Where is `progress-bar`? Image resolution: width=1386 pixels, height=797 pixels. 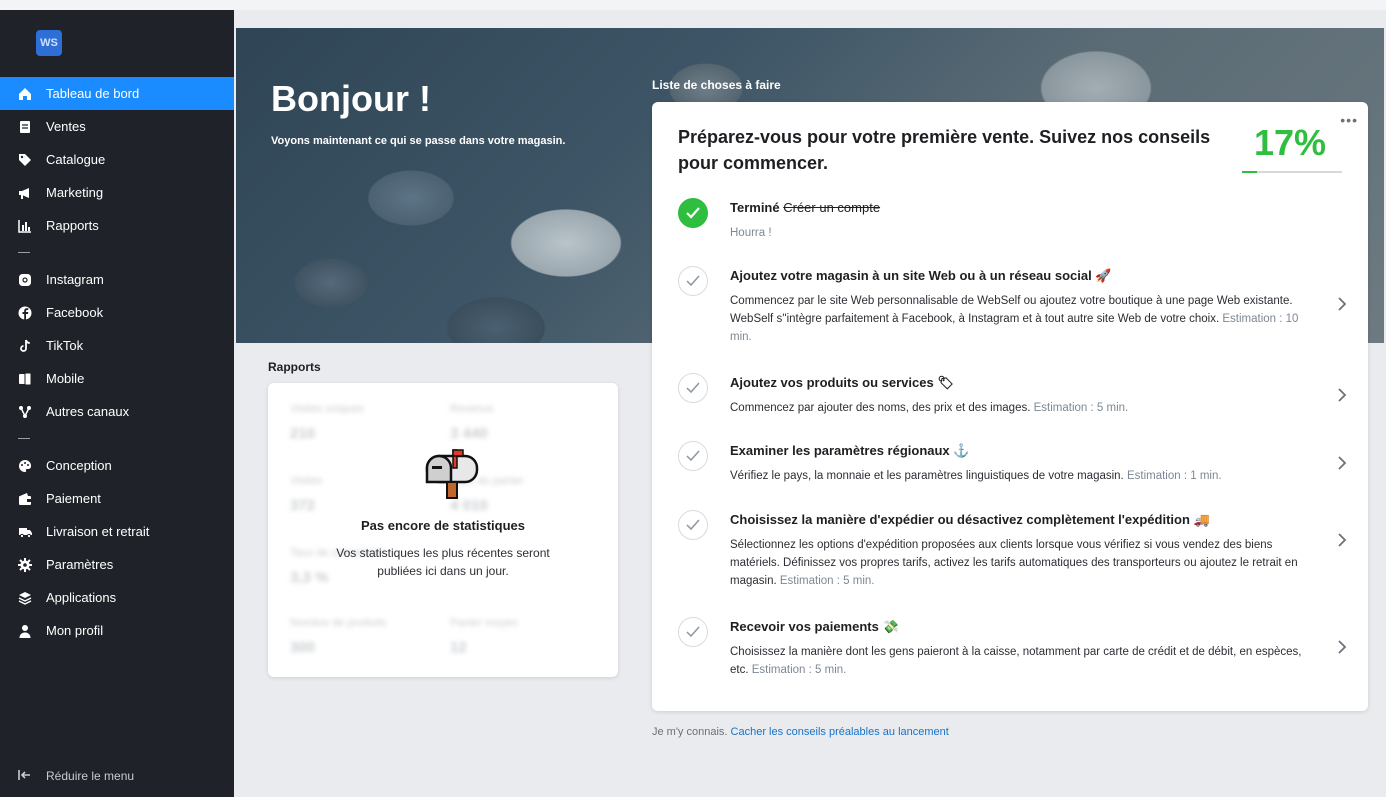 progress-bar is located at coordinates (1292, 172).